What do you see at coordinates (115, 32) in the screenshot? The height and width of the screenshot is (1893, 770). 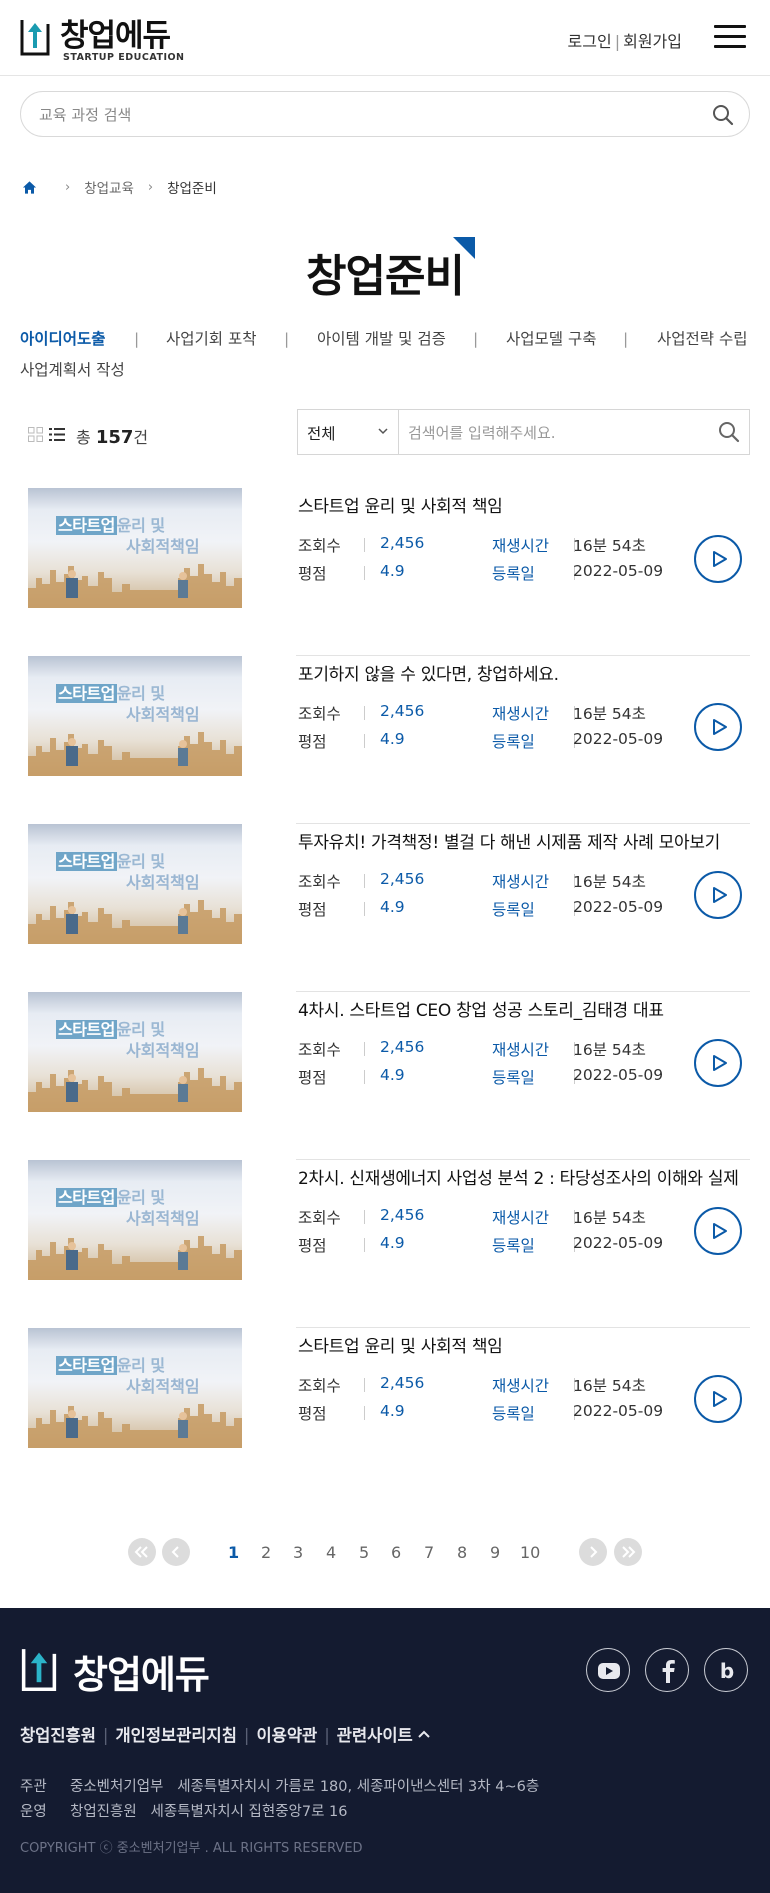 I see `logo-text: 창업에듀` at bounding box center [115, 32].